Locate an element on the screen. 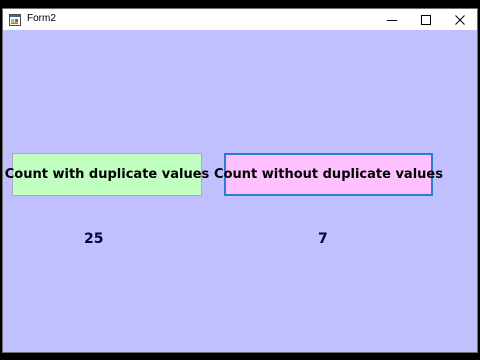 This screenshot has height=360, width=480. minimize-icon is located at coordinates (392, 20).